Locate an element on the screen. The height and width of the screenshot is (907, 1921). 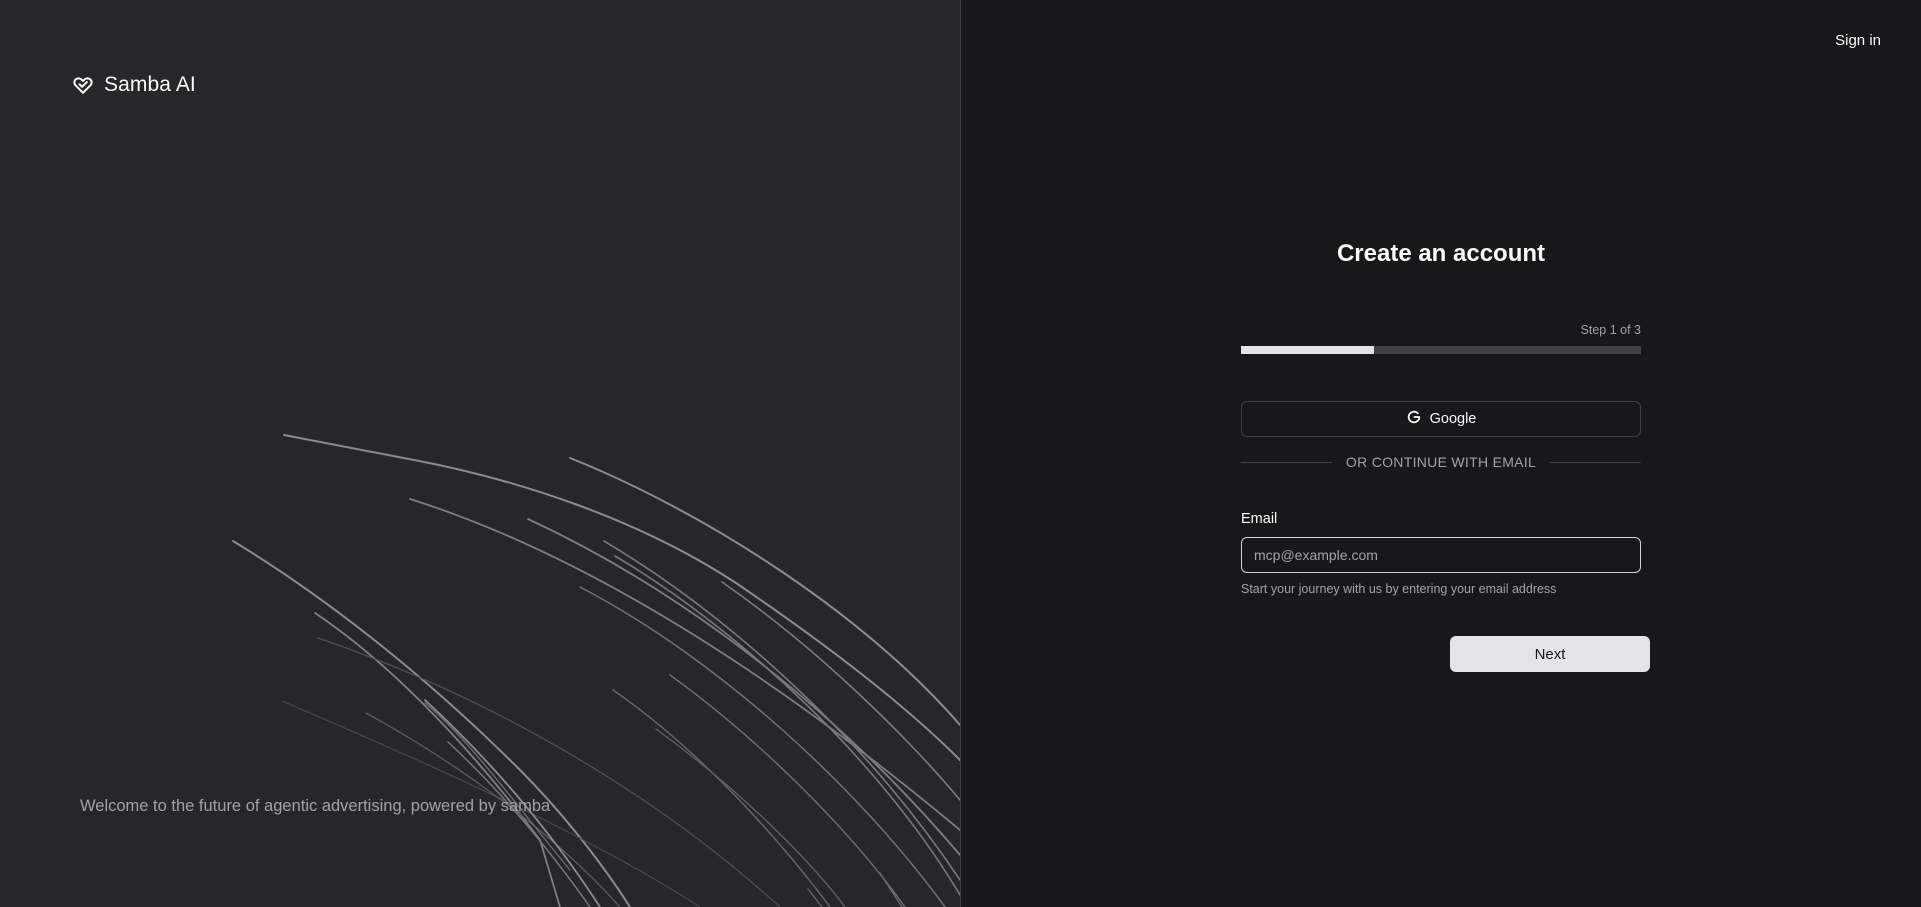
google-signin-button: Google is located at coordinates (1441, 419).